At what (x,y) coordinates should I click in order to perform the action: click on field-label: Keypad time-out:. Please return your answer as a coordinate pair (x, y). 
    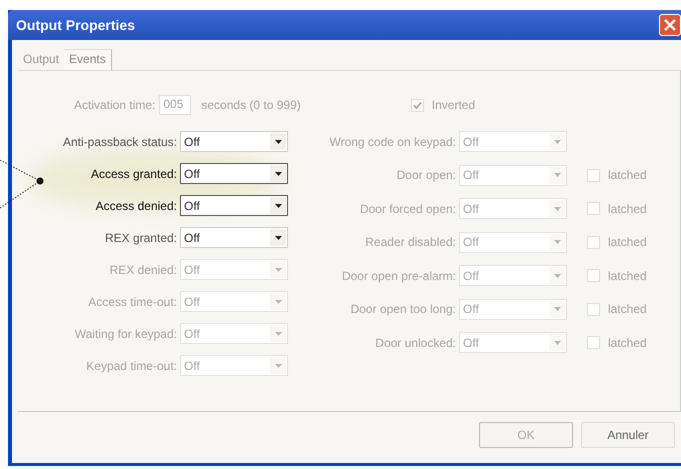
    Looking at the image, I should click on (131, 365).